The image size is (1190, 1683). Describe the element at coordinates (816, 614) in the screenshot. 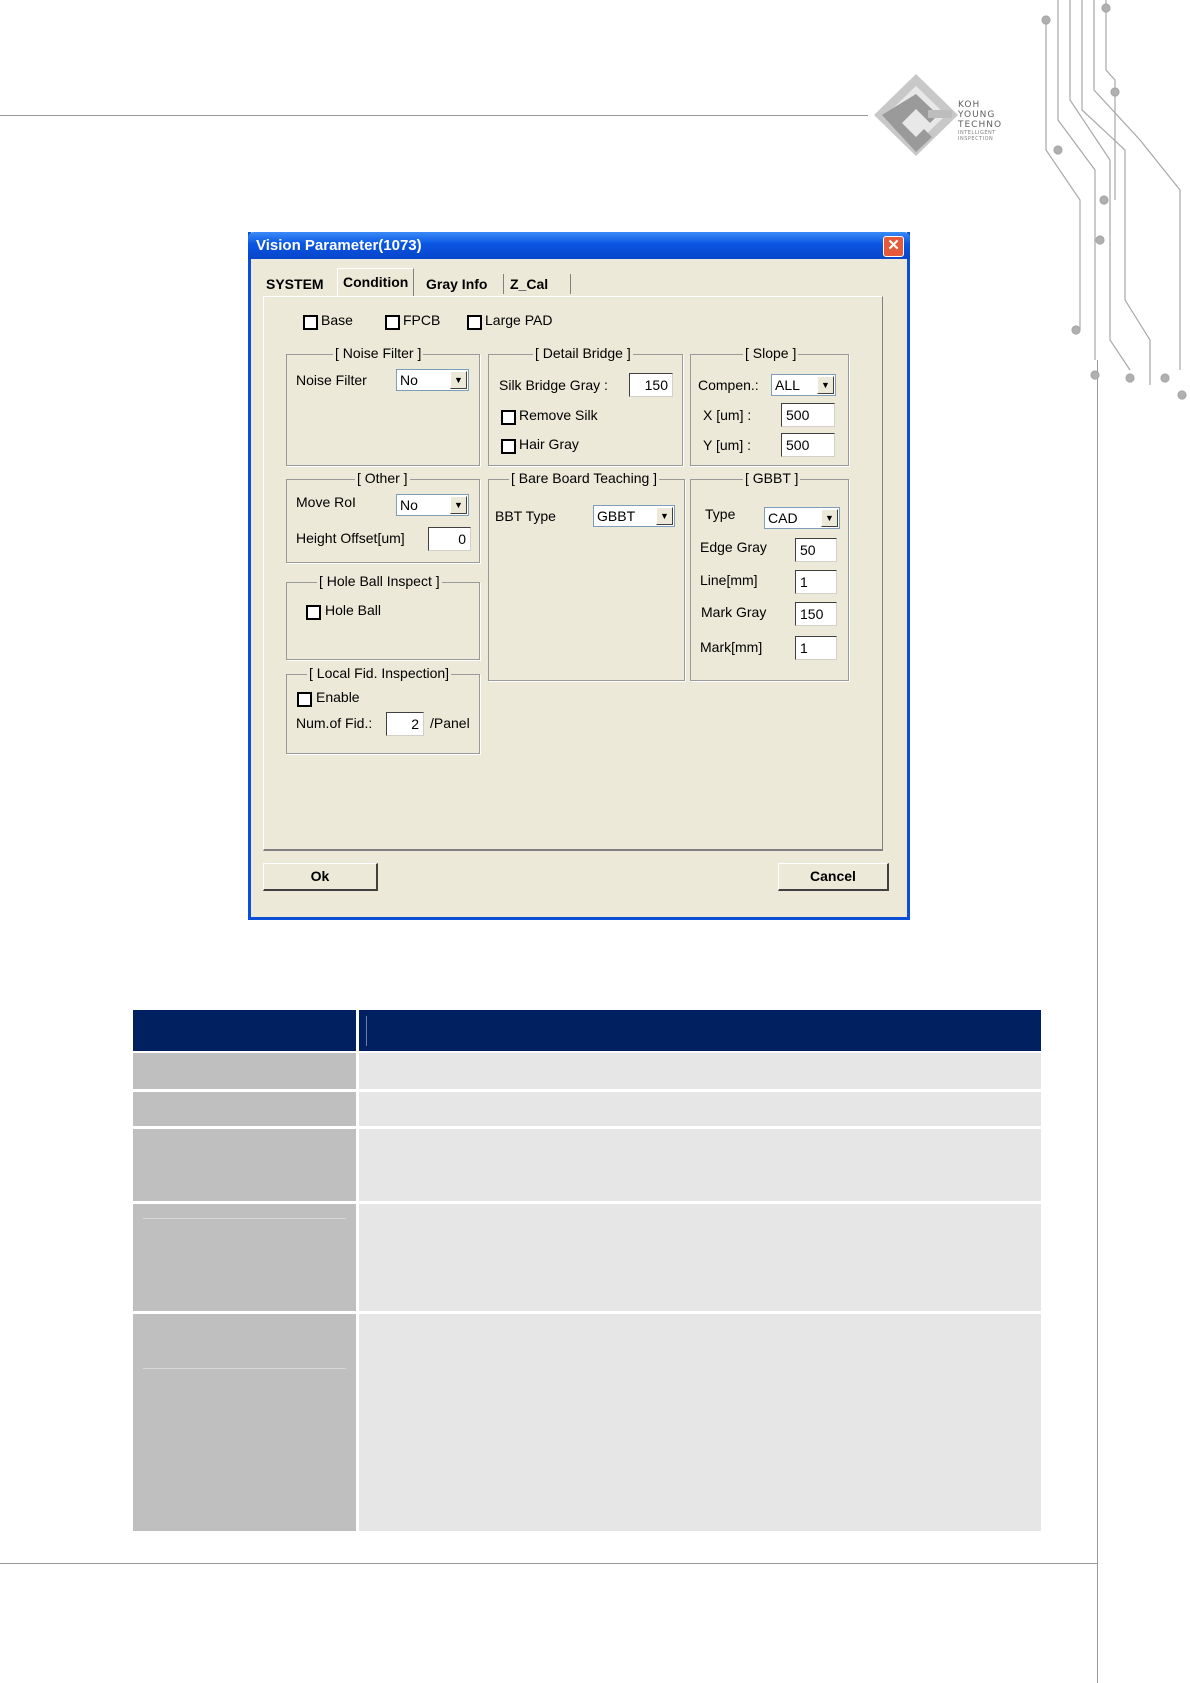

I see `mark-gray-input: 150` at that location.